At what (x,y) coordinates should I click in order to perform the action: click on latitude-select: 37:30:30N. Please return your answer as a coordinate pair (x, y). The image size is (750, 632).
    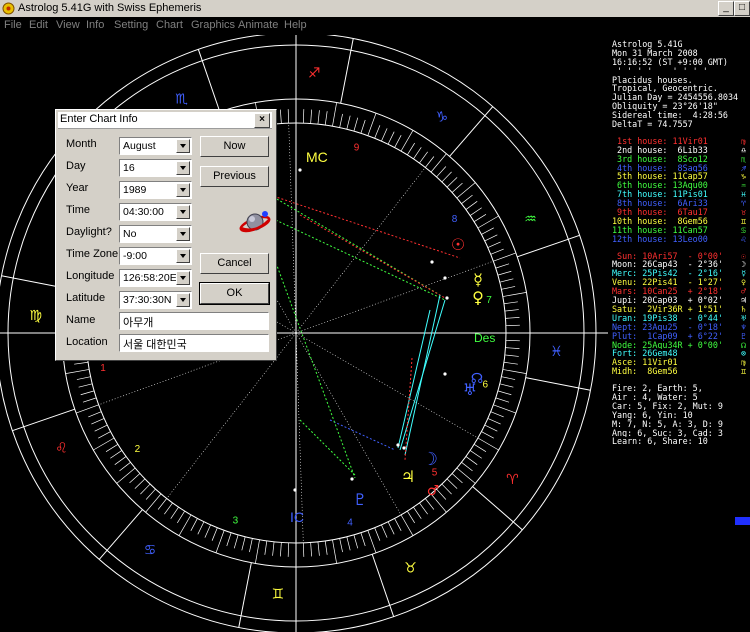
    Looking at the image, I should click on (155, 300).